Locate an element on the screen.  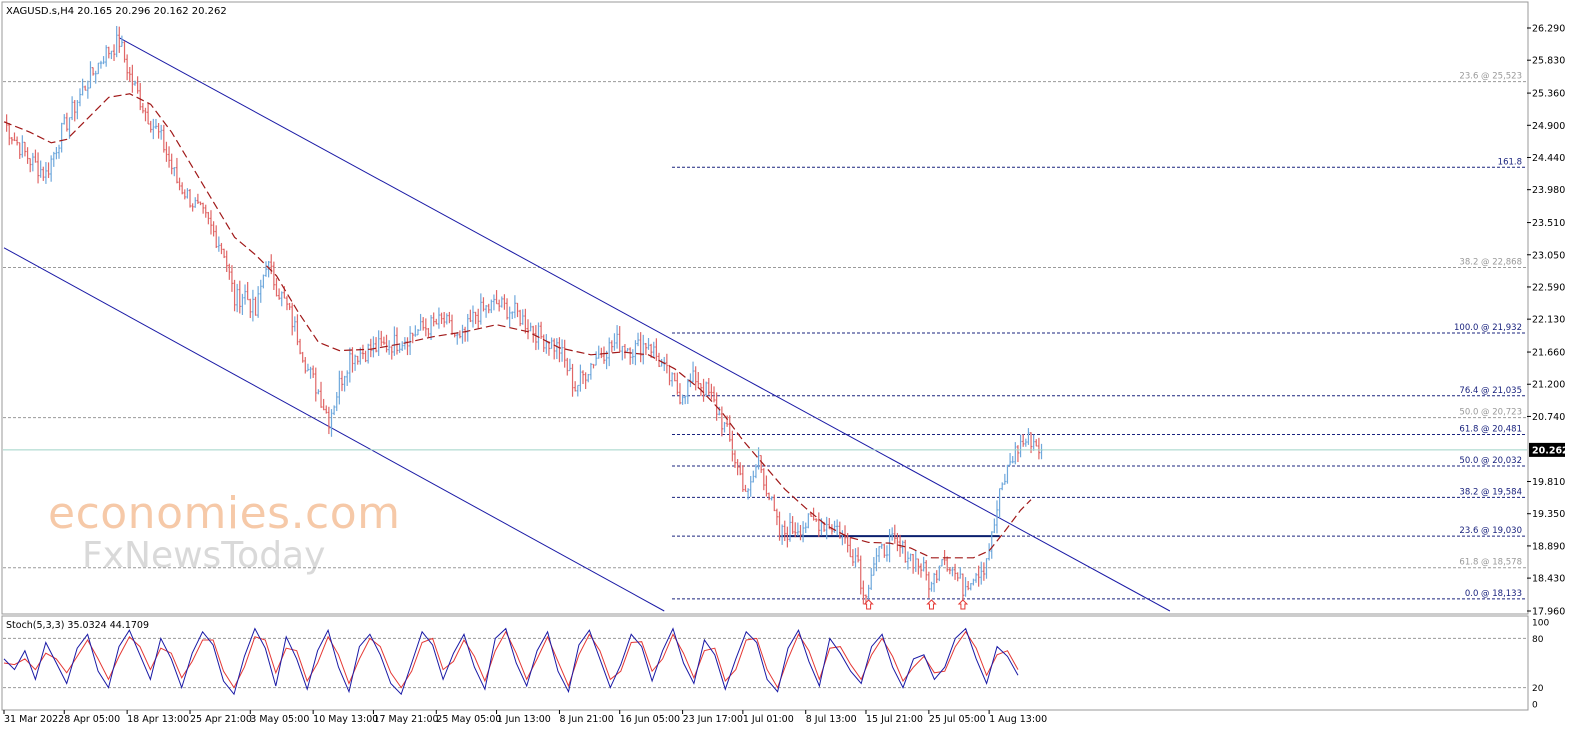
watermark-fxnewstoday: FxNewsToday is located at coordinates (203, 555).